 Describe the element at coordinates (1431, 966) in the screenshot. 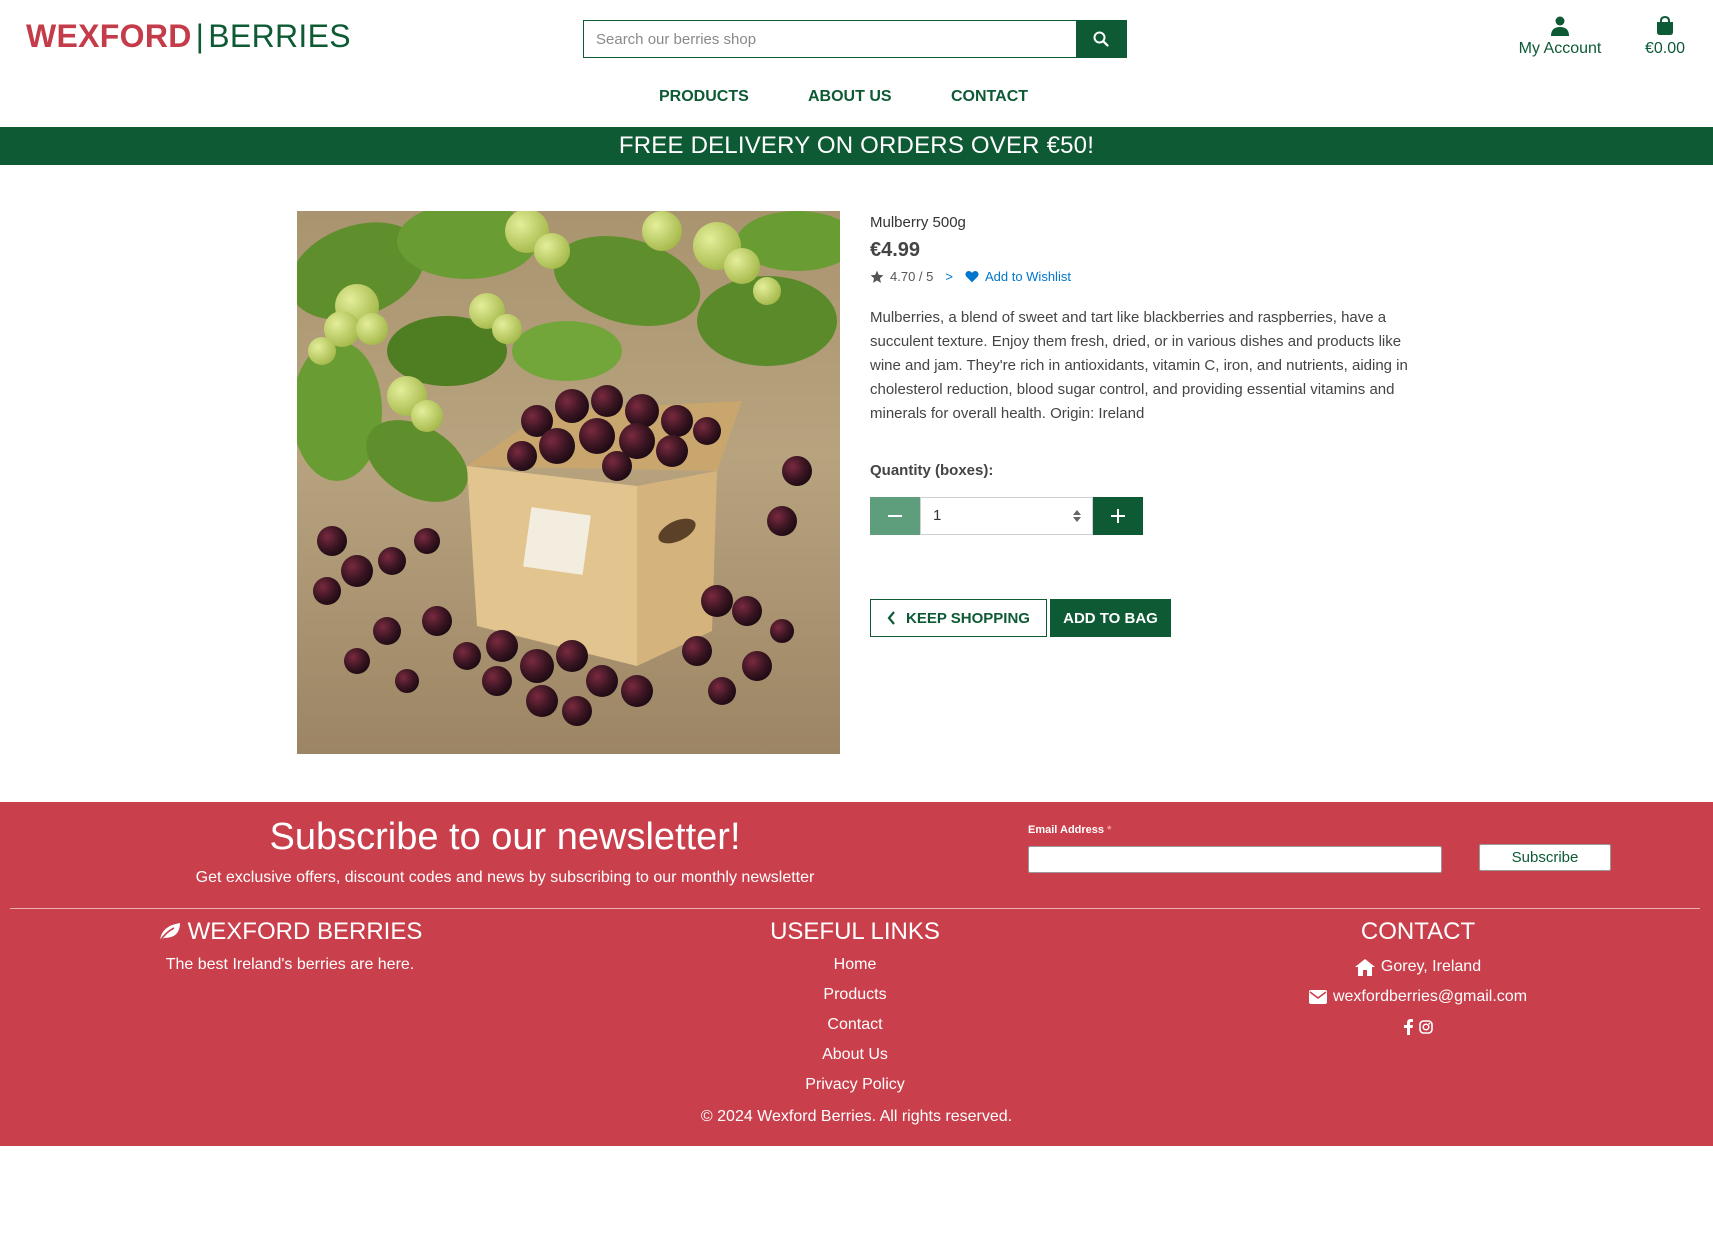

I see `location-text: Gorey, Ireland` at that location.